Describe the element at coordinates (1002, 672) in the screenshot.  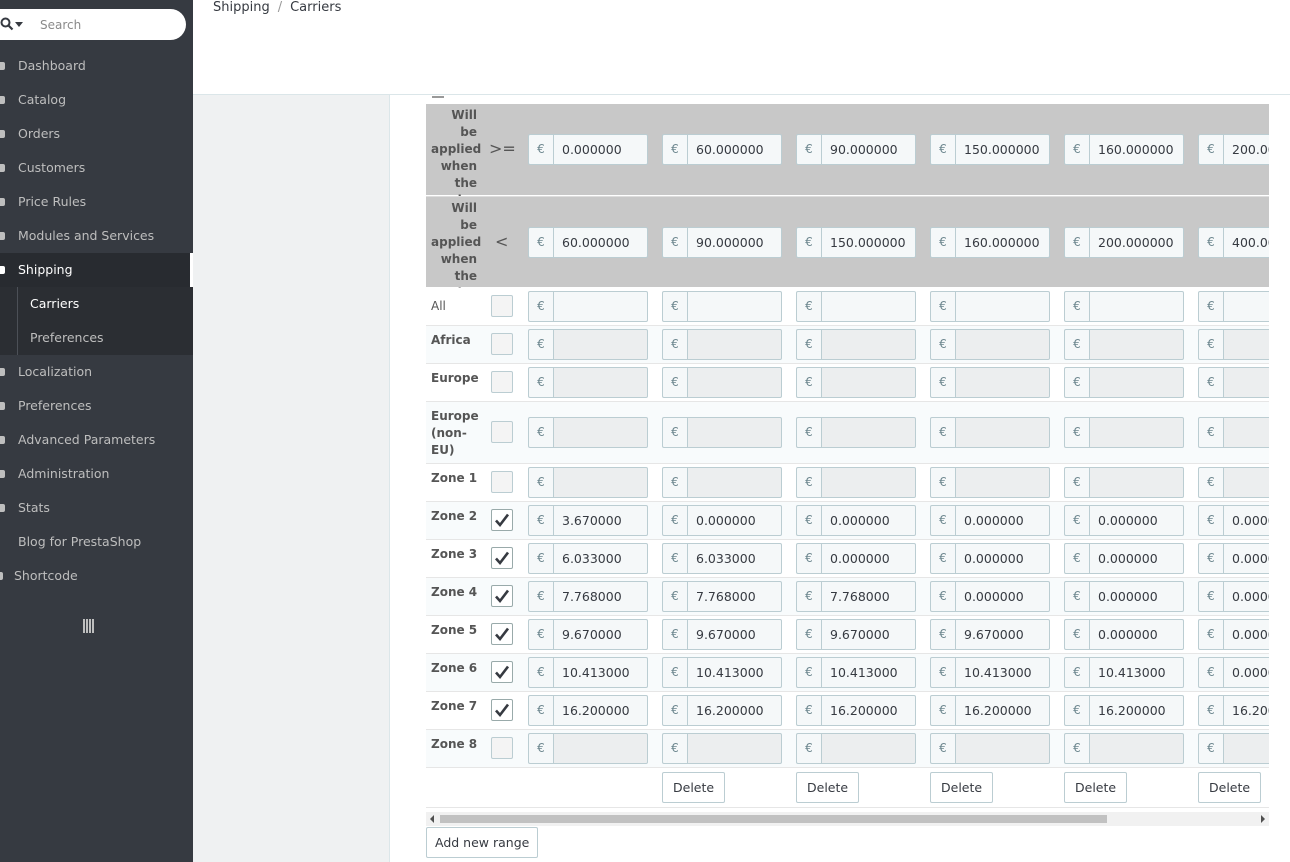
I see `price-field: 10.413000` at that location.